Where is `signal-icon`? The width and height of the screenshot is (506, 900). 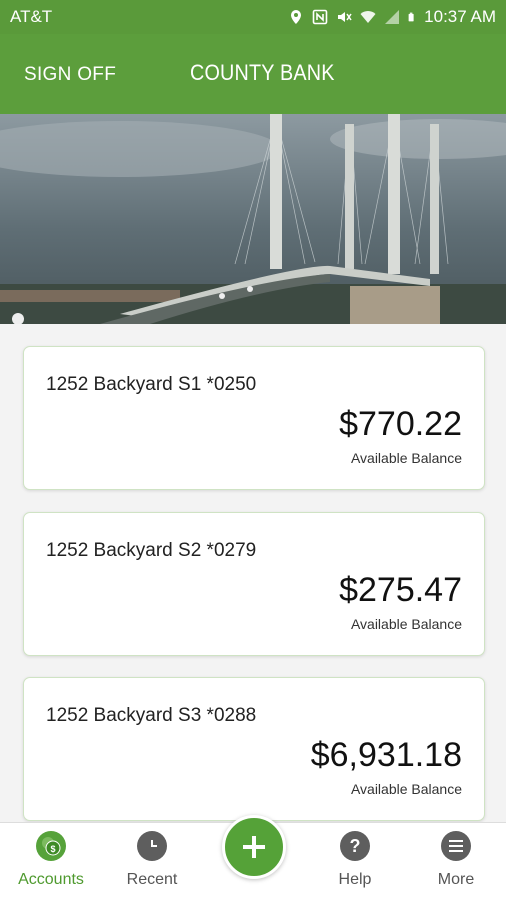
signal-icon is located at coordinates (392, 17).